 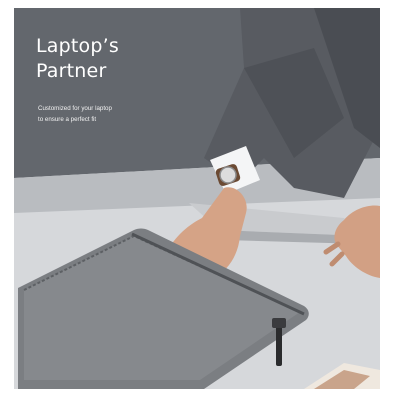 What do you see at coordinates (77, 59) in the screenshot?
I see `banner-headline: Laptop’s Partner` at bounding box center [77, 59].